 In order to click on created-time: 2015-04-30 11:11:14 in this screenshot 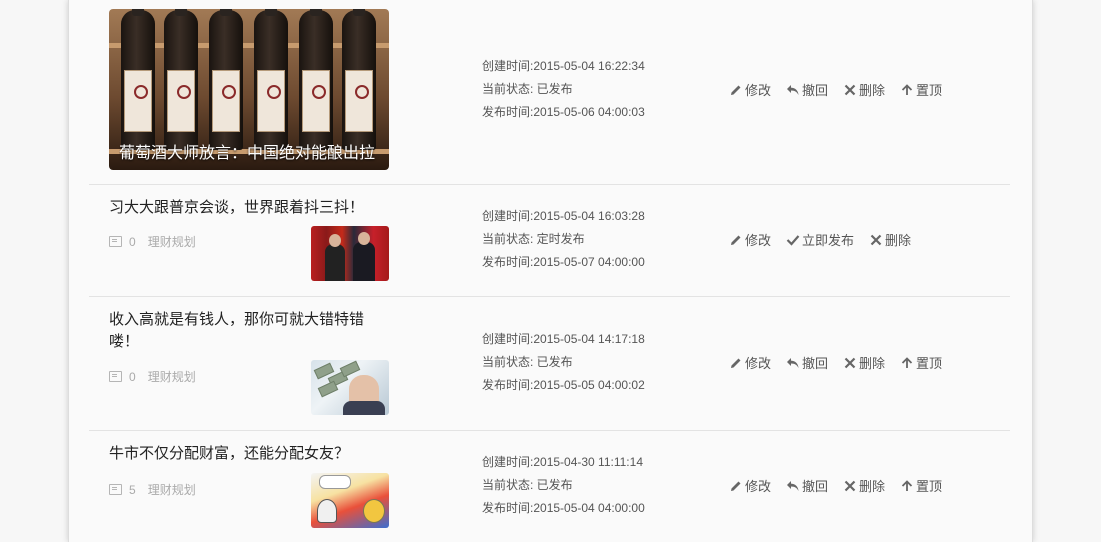, I will do `click(588, 462)`.